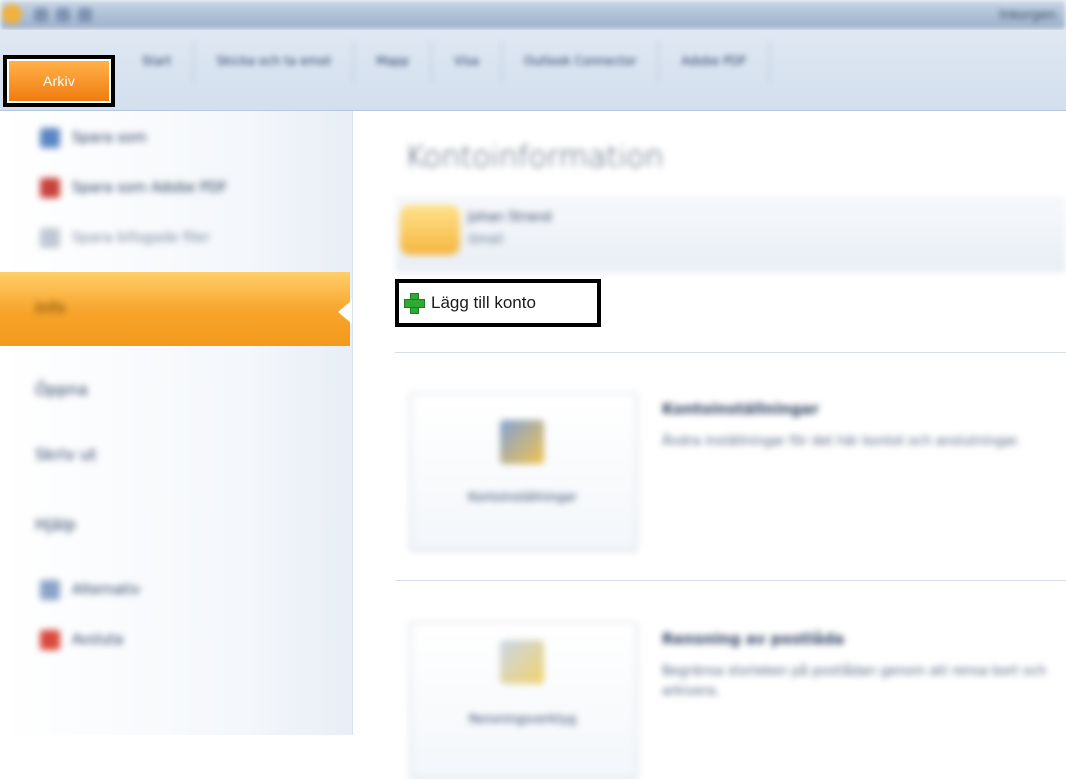 Image resolution: width=1066 pixels, height=779 pixels. I want to click on sidebar-item-save-as: Spara som, so click(93, 138).